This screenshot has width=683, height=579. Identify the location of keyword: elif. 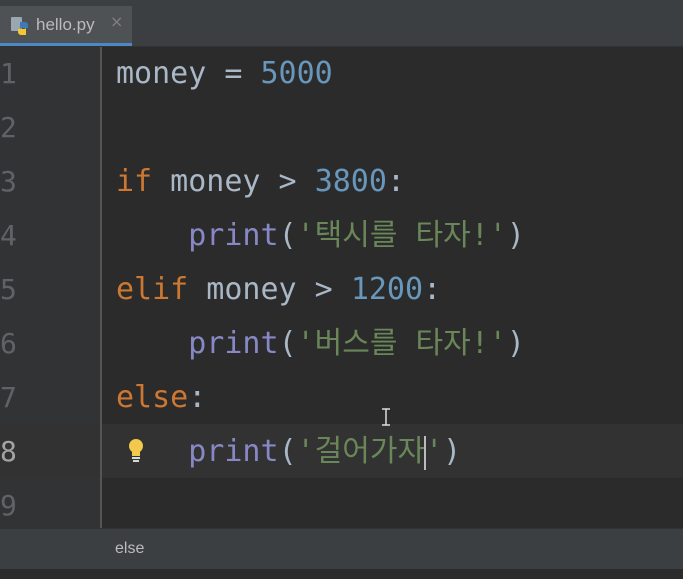
(152, 289).